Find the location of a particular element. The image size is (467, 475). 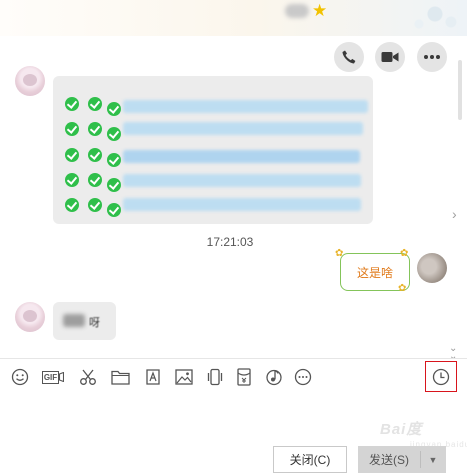

emoji-icon is located at coordinates (20, 377).